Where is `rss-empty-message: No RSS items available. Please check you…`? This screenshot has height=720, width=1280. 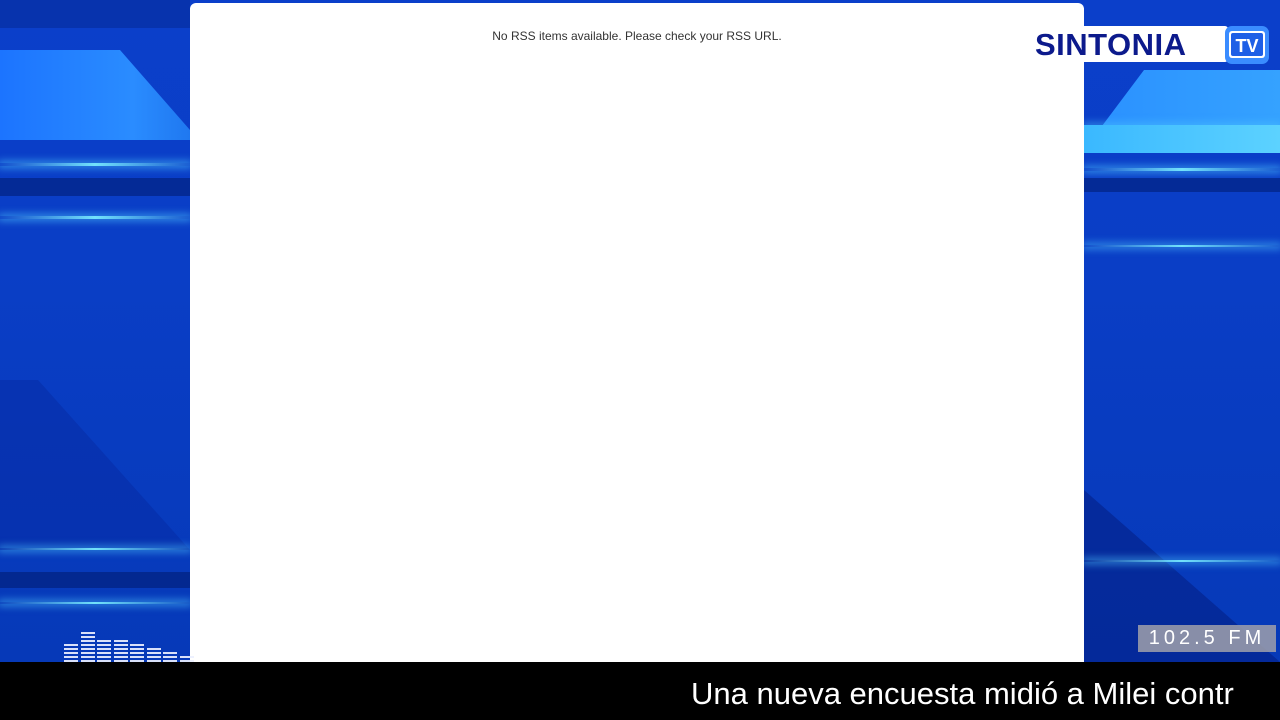
rss-empty-message: No RSS items available. Please check you… is located at coordinates (637, 36).